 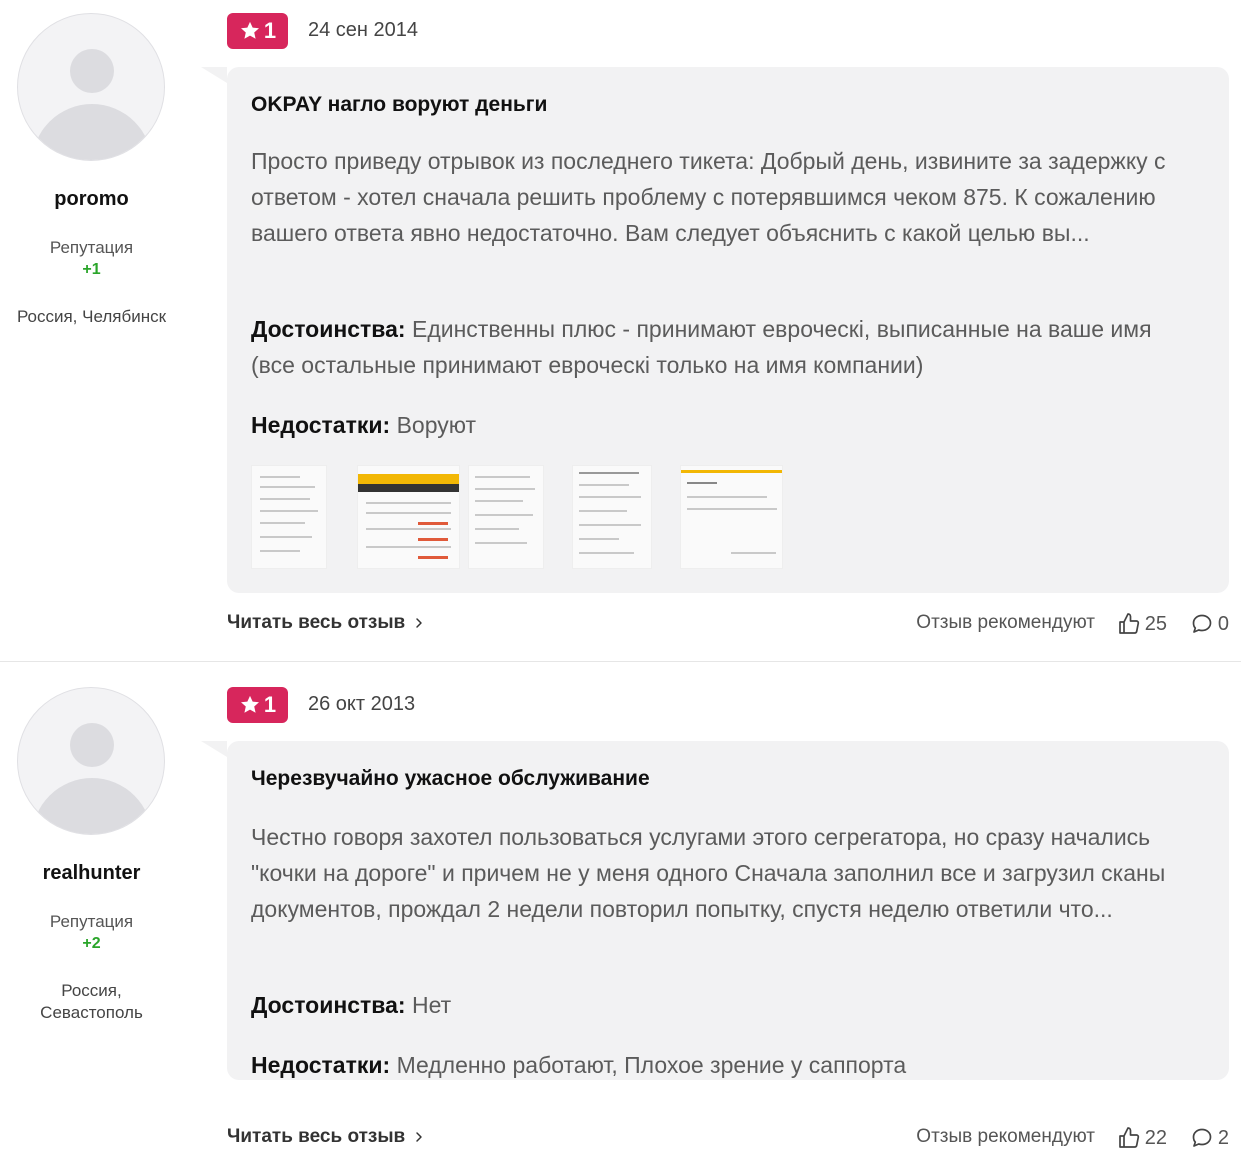 I want to click on reputation-value: +1, so click(x=91, y=269).